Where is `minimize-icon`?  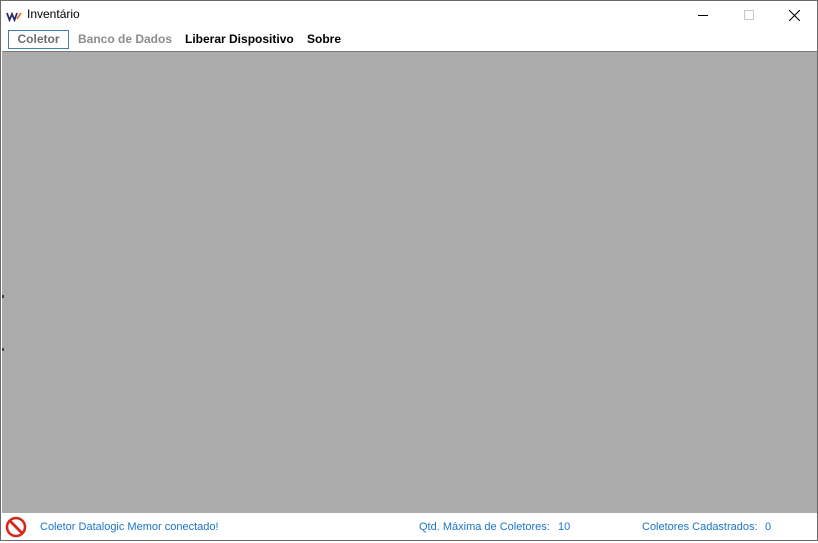 minimize-icon is located at coordinates (703, 15).